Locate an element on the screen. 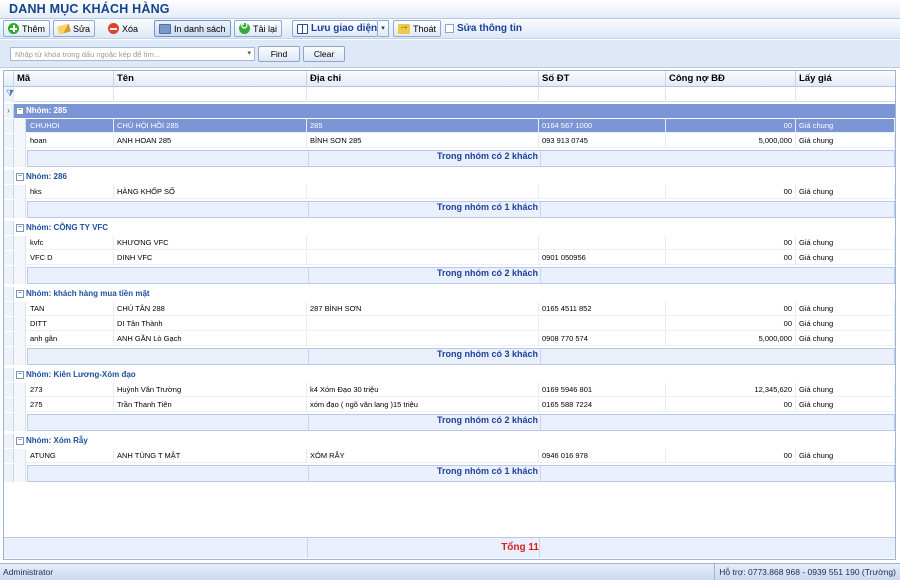 This screenshot has width=900, height=580. find-button: Find is located at coordinates (279, 54).